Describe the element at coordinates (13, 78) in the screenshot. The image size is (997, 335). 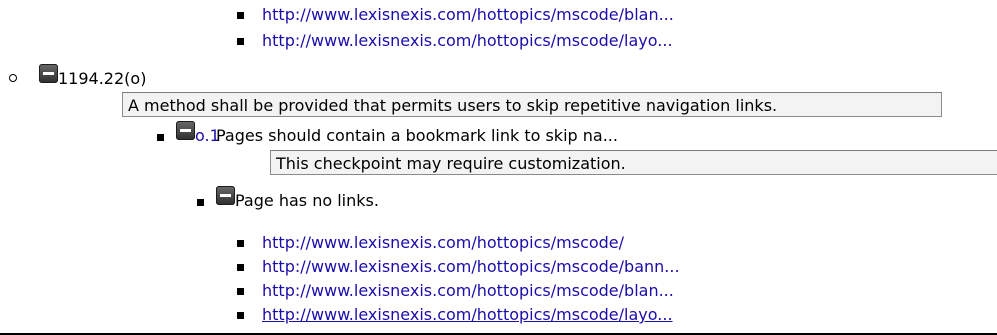
I see `circle-bullet-icon` at that location.